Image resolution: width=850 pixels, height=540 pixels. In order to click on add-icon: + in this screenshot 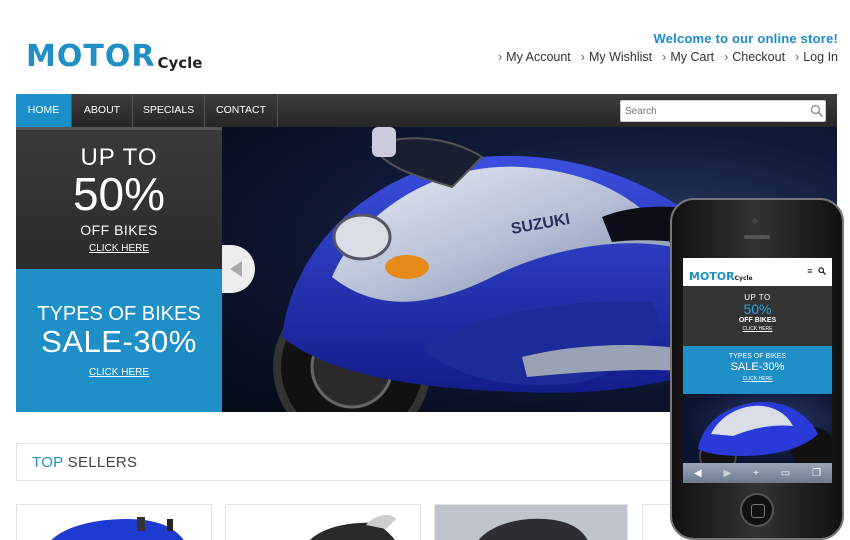, I will do `click(756, 473)`.